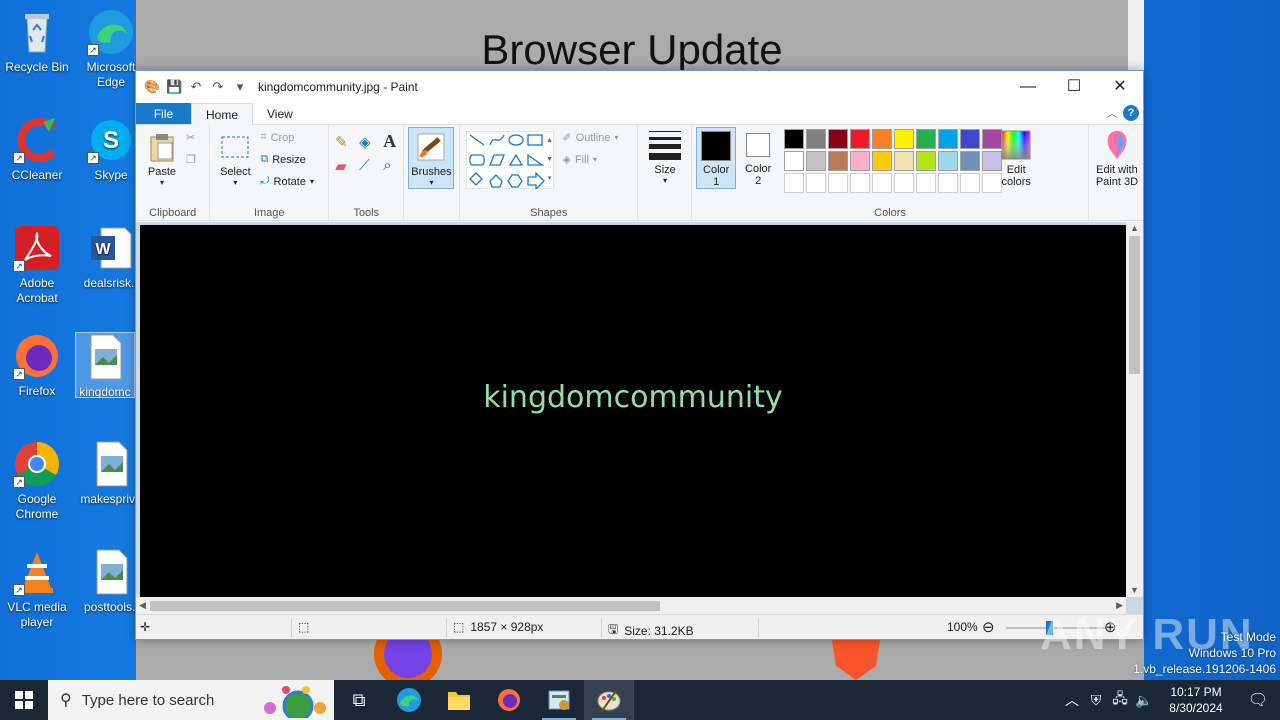 This screenshot has width=1280, height=720. What do you see at coordinates (218, 87) in the screenshot?
I see `redo-icon: ↷` at bounding box center [218, 87].